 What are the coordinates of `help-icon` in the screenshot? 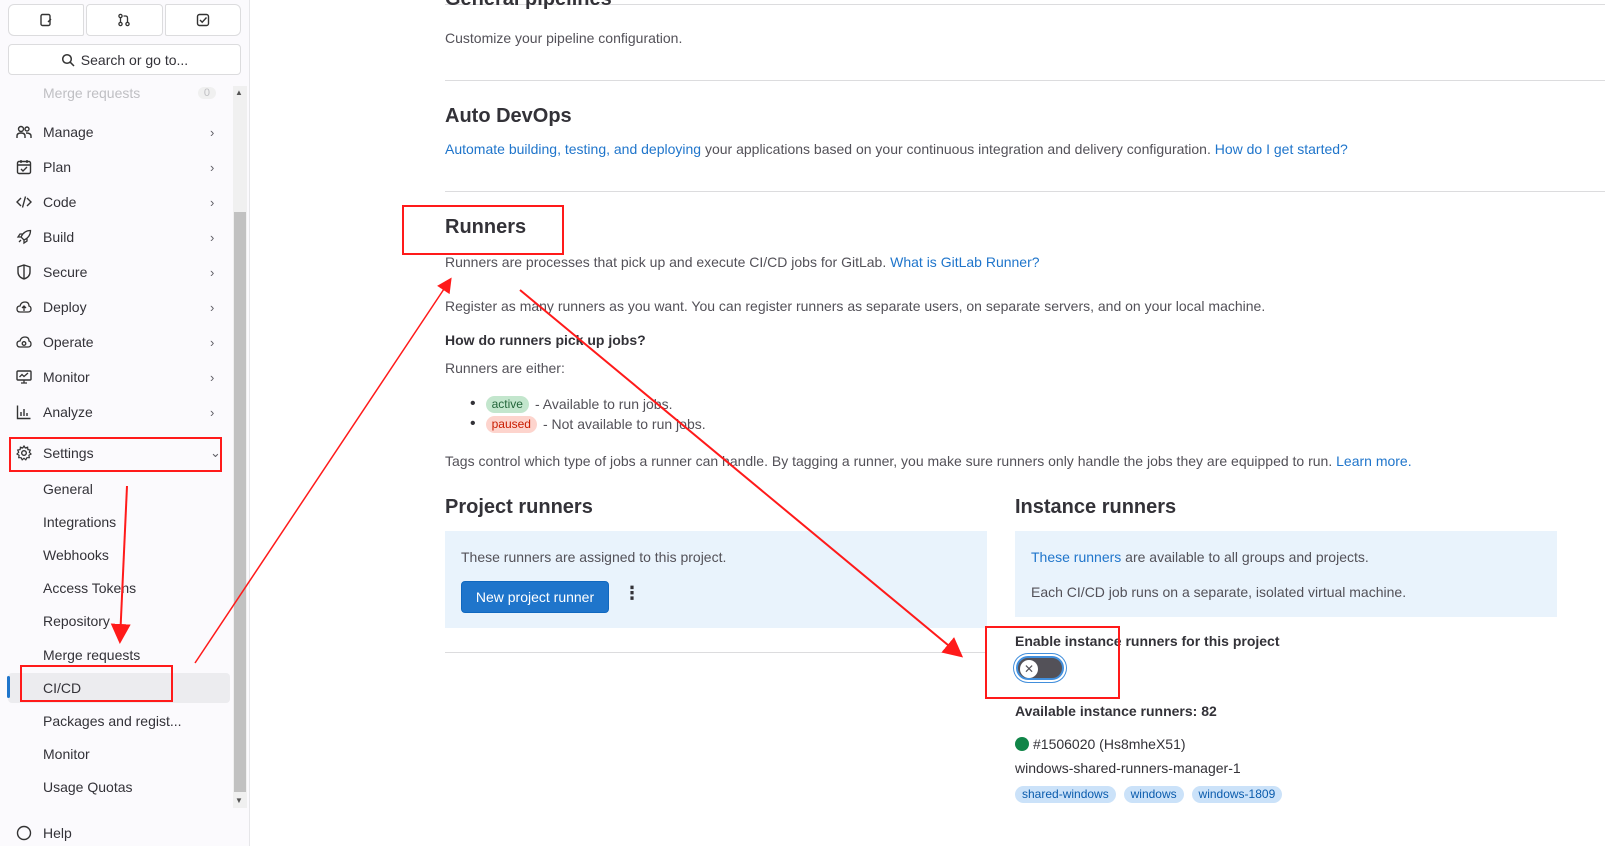 It's located at (24, 833).